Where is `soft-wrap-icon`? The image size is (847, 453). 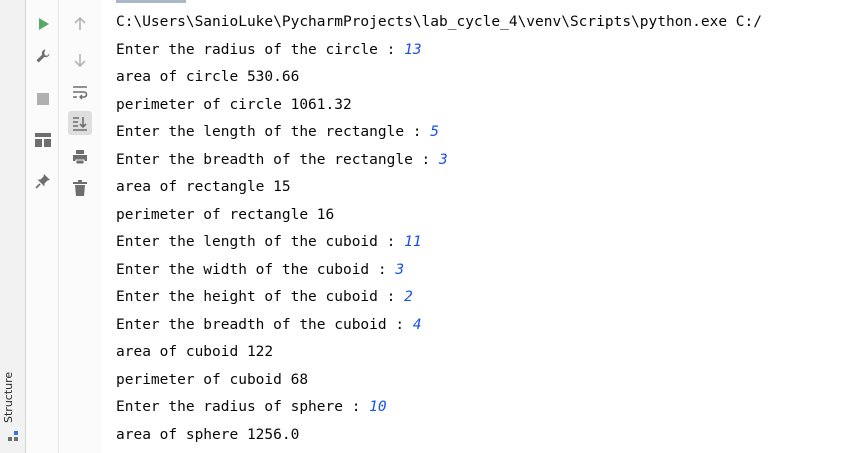
soft-wrap-icon is located at coordinates (80, 93).